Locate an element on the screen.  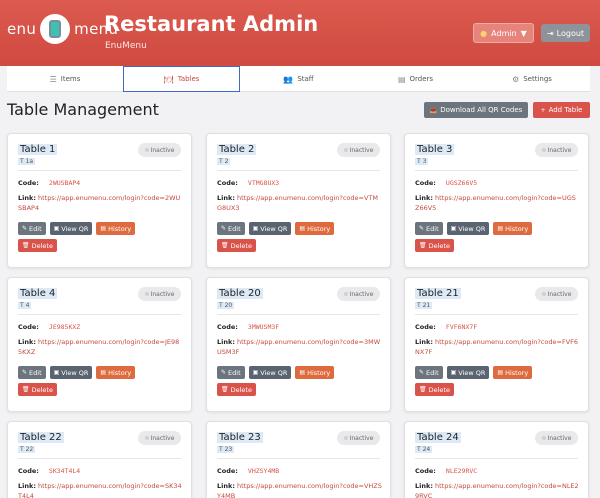
code-row: Code: FVF6NX7F is located at coordinates (446, 327).